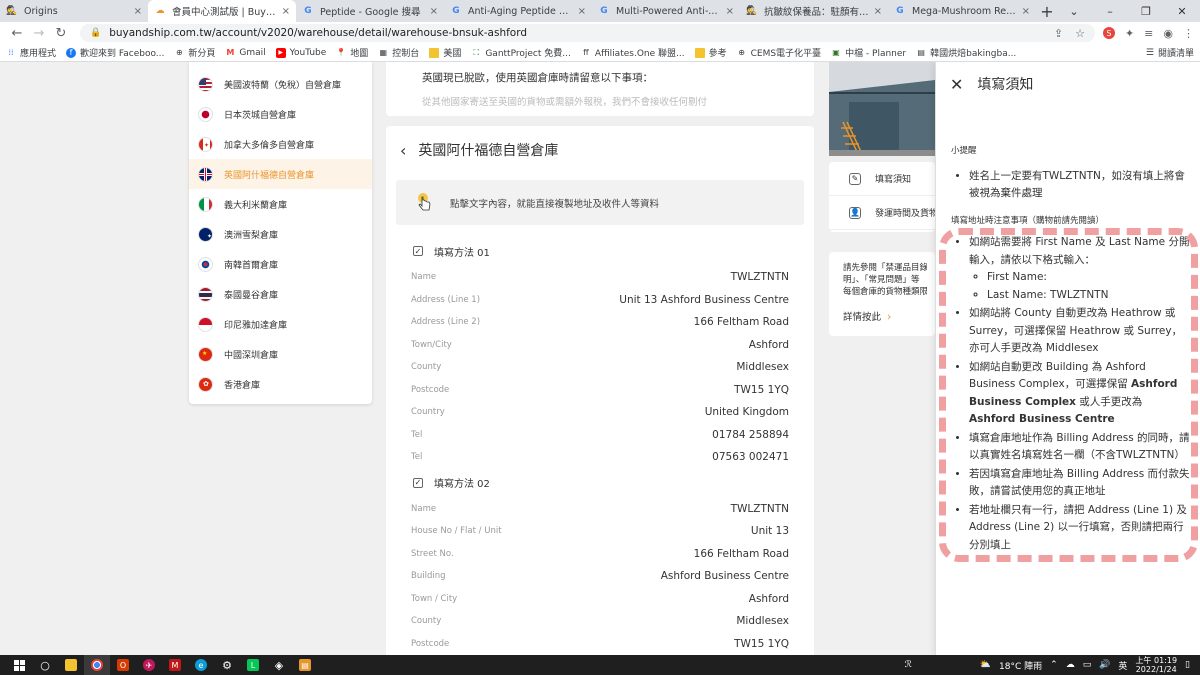 This screenshot has height=675, width=1200. I want to click on bookmark-apps: ⁞⁞ 應用程式, so click(31, 52).